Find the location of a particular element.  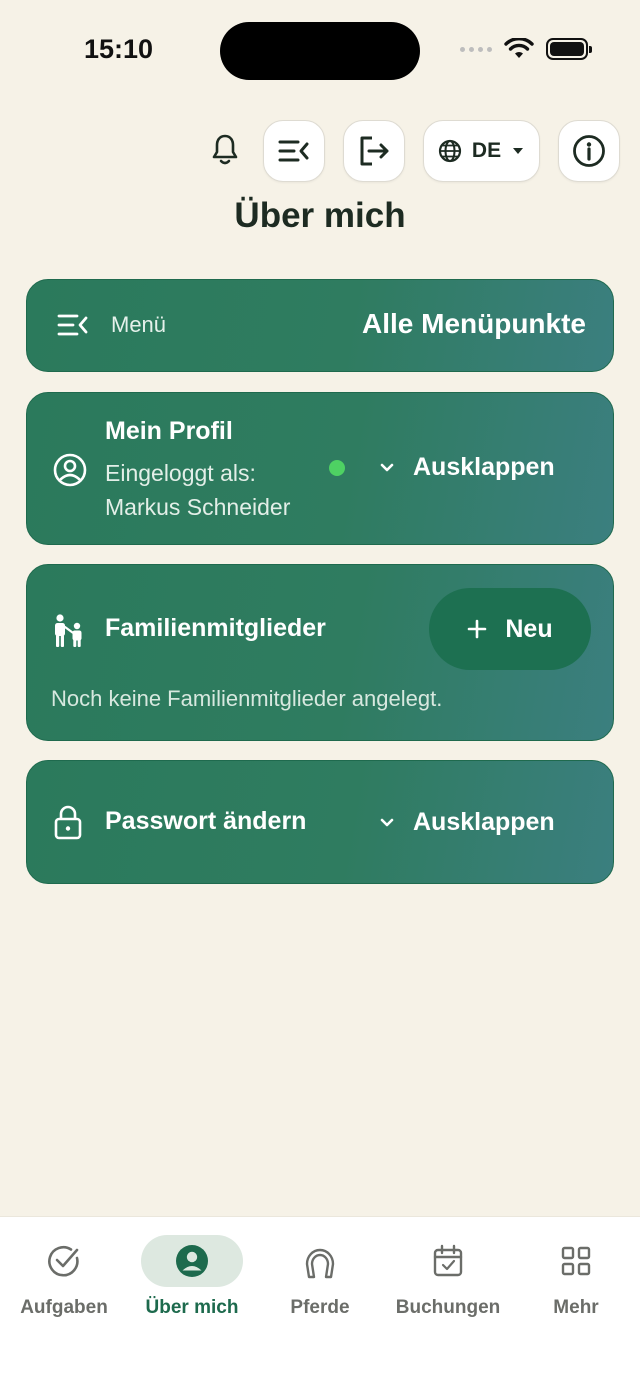

info-icon is located at coordinates (589, 151).